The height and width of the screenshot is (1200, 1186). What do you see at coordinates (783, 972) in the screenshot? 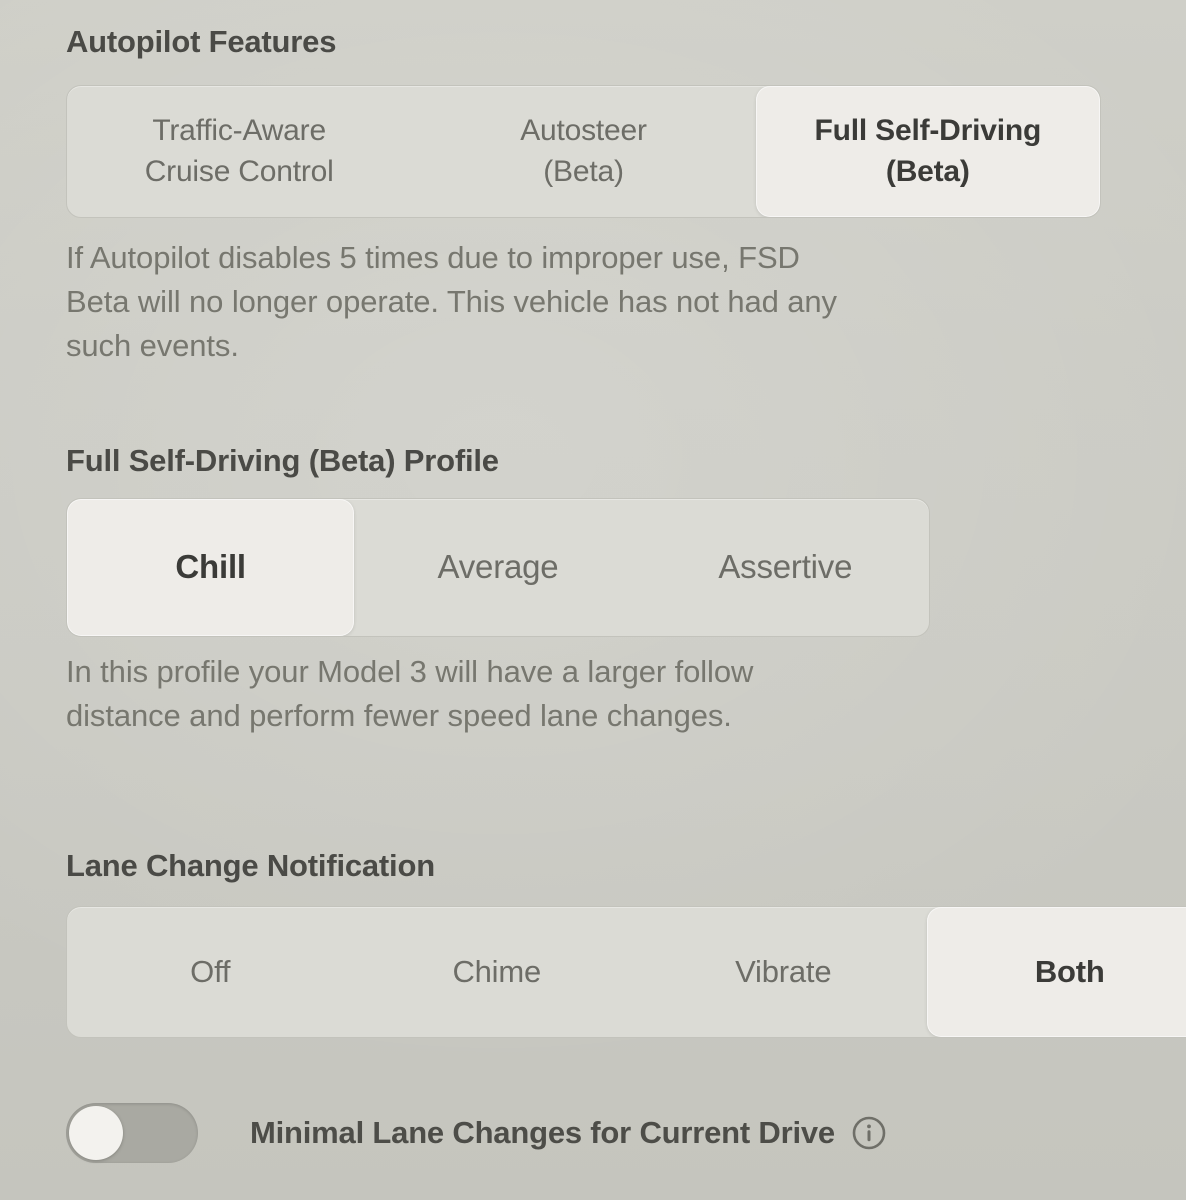
I see `segment-vibrate: Vibrate` at bounding box center [783, 972].